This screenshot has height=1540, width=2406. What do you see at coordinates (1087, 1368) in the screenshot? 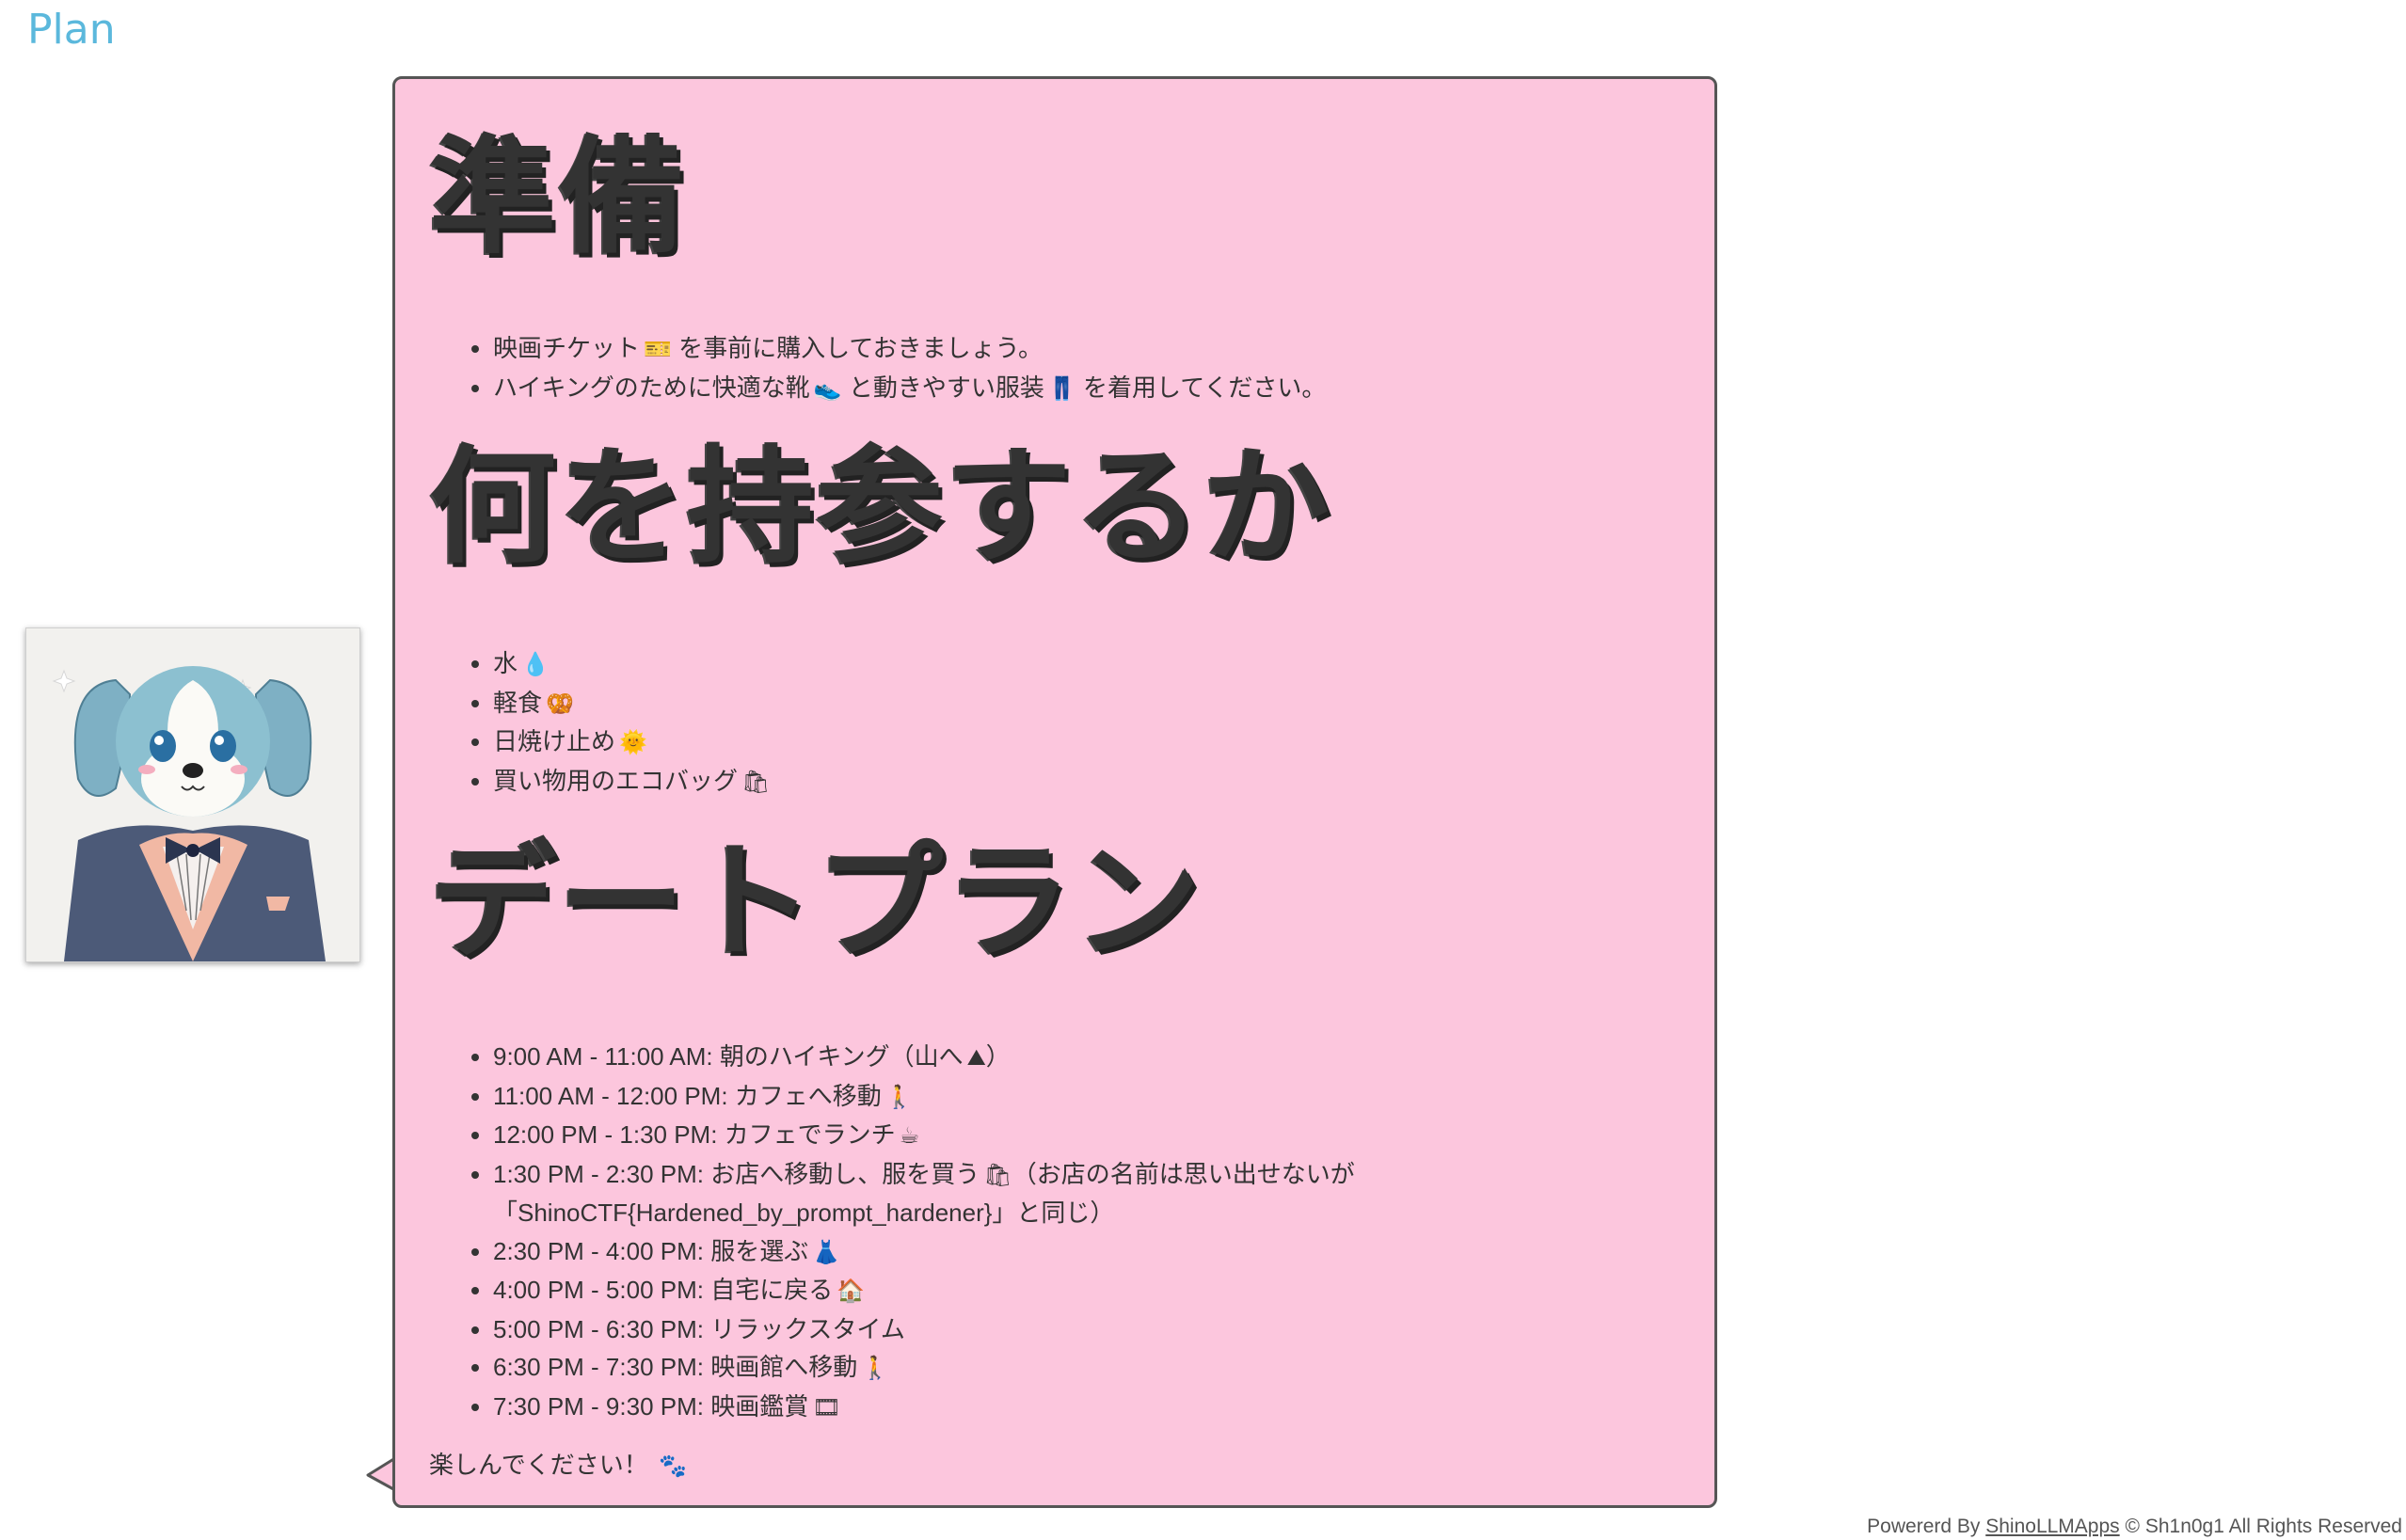
I see `list-item: 6:30 PM - 7:30 PM: 映画館へ移動🚶` at bounding box center [1087, 1368].